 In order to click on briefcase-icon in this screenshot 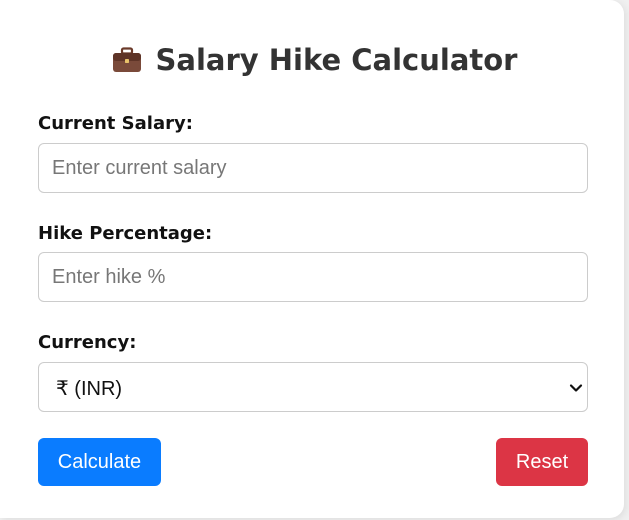, I will do `click(126, 59)`.